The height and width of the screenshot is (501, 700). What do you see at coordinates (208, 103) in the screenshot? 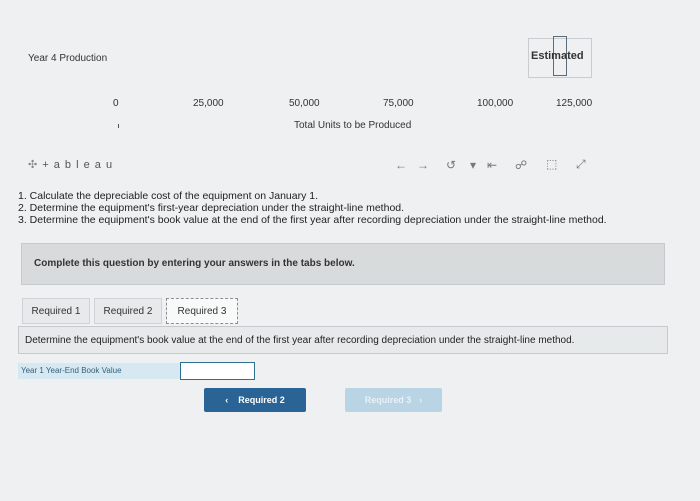
I see `x-tick-25000: 25,000` at bounding box center [208, 103].